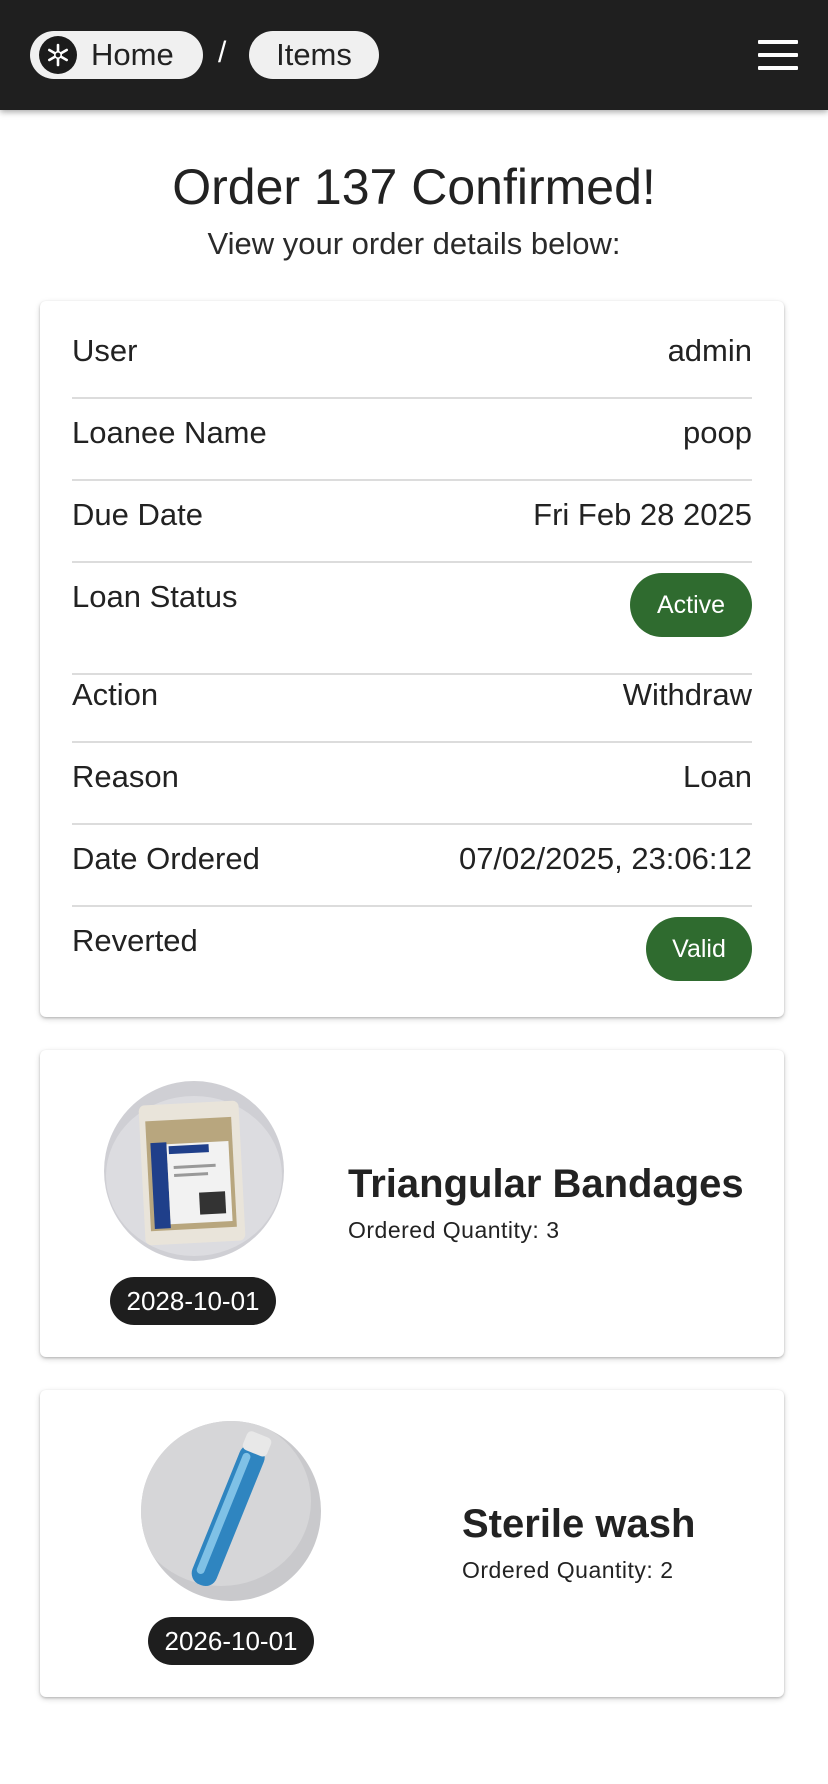 This screenshot has width=828, height=1784. I want to click on breadcrumb-items-label: Items, so click(314, 54).